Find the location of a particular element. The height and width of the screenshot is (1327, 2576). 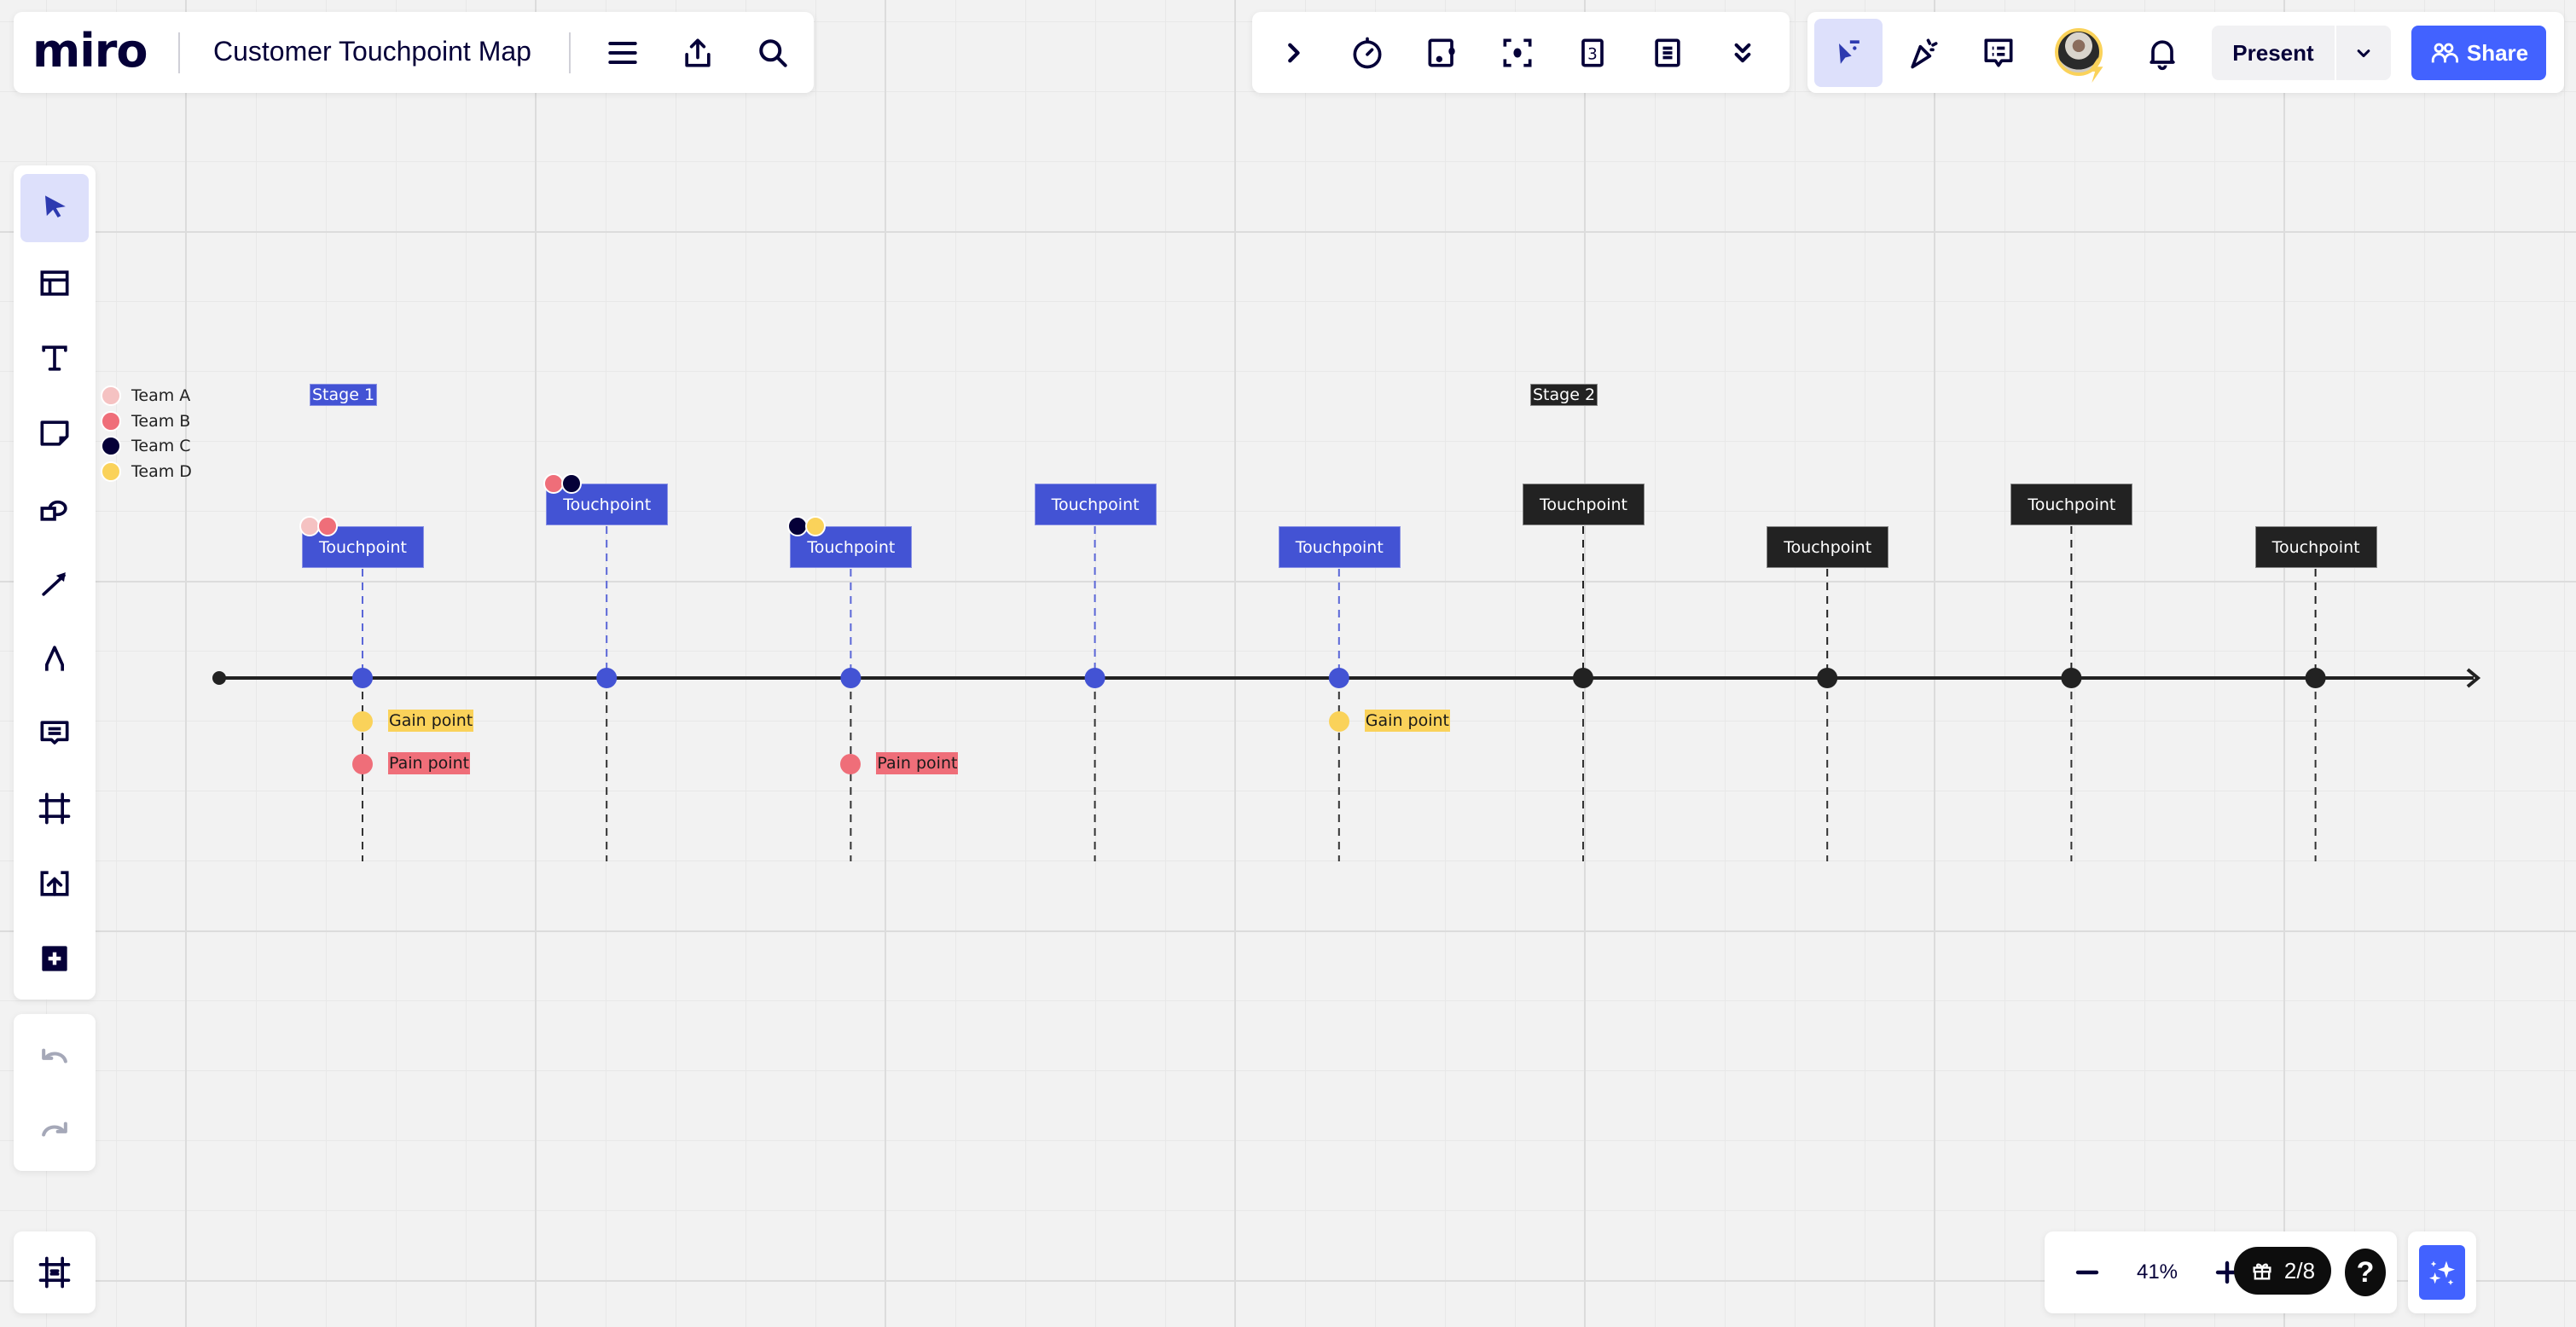

gift-icon is located at coordinates (2262, 1271).